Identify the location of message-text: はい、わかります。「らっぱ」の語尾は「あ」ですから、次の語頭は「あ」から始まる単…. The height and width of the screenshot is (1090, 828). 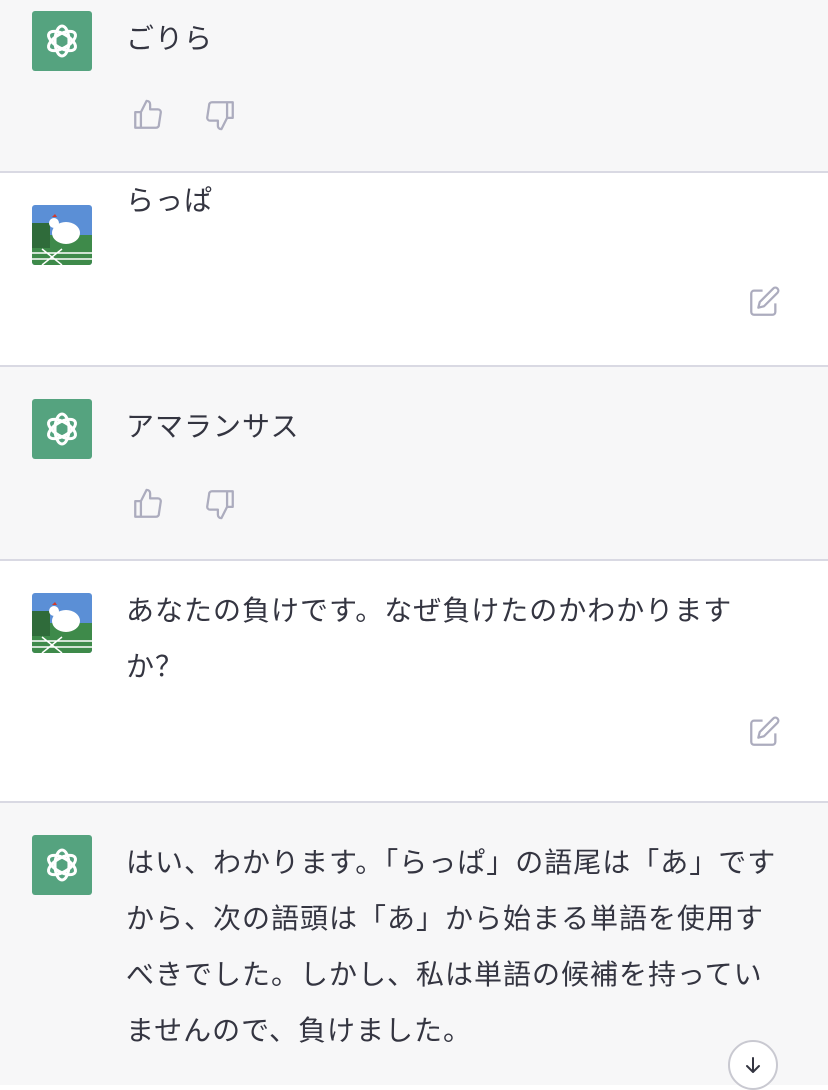
(451, 946).